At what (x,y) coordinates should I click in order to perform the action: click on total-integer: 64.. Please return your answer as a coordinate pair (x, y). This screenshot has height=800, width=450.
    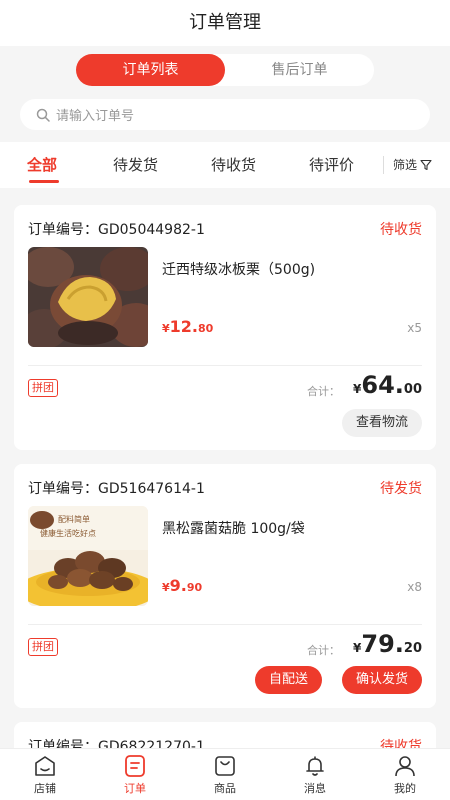
    Looking at the image, I should click on (382, 385).